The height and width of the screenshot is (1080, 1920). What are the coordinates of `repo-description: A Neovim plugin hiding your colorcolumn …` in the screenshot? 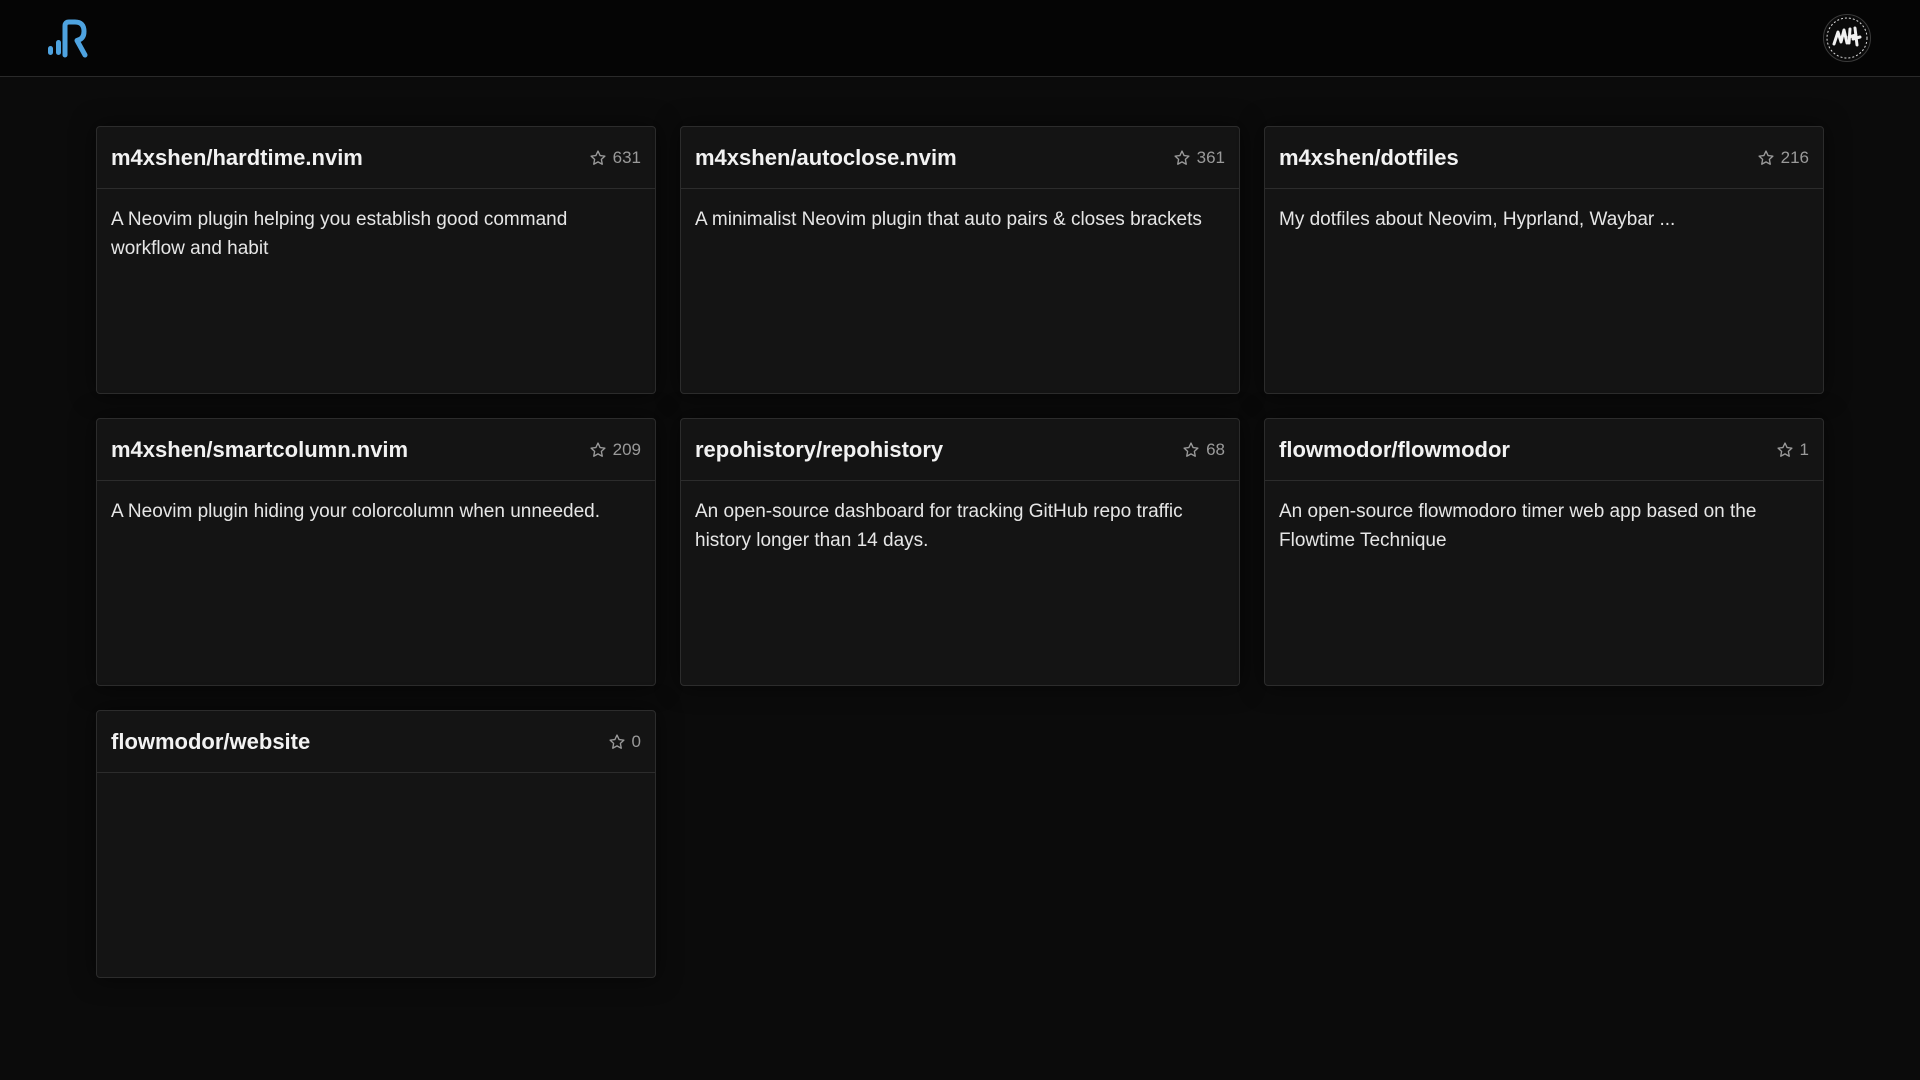 It's located at (356, 511).